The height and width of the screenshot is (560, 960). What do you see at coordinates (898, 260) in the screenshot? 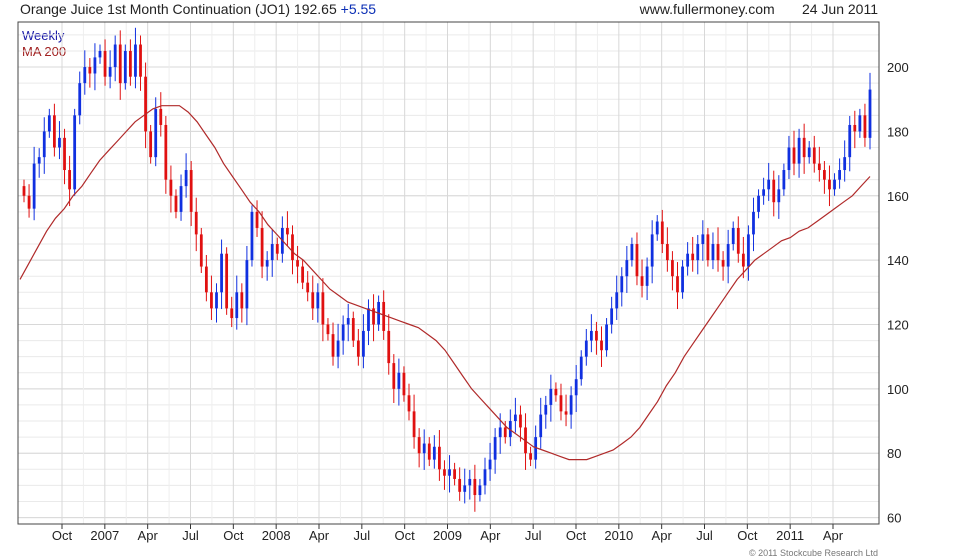
I see `y-tick-label: 140` at bounding box center [898, 260].